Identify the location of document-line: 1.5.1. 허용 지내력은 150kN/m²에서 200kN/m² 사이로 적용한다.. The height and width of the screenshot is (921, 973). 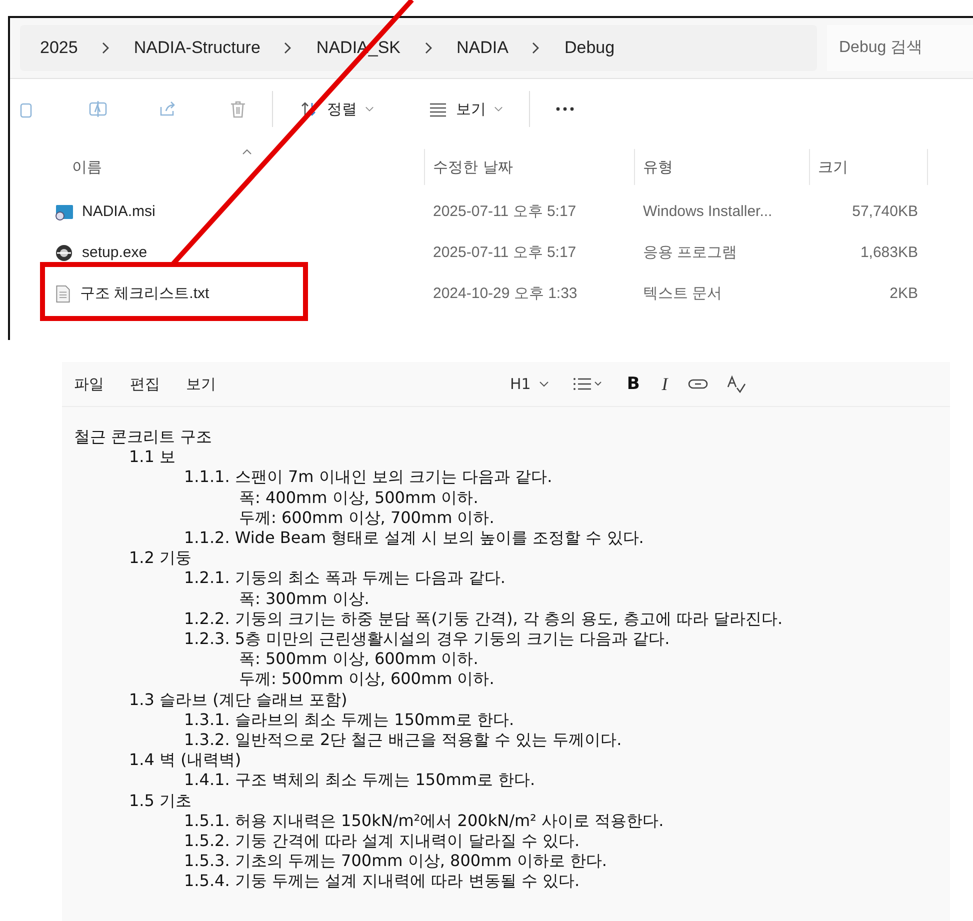
(424, 821).